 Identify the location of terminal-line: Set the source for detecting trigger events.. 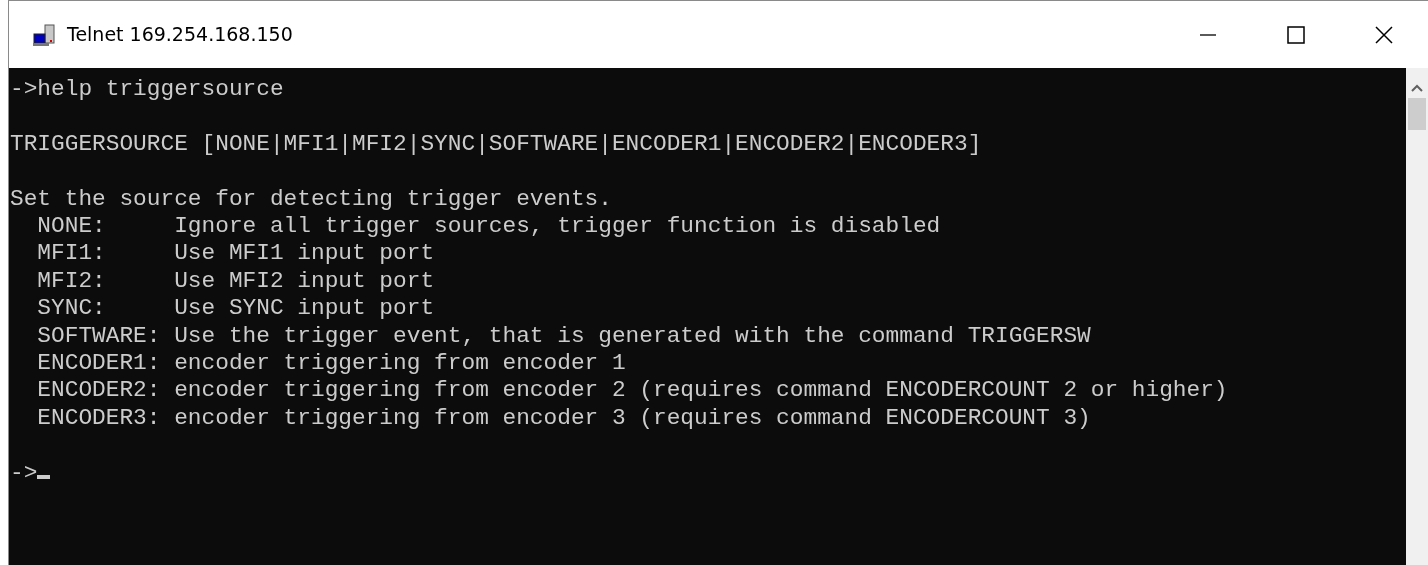
(311, 199).